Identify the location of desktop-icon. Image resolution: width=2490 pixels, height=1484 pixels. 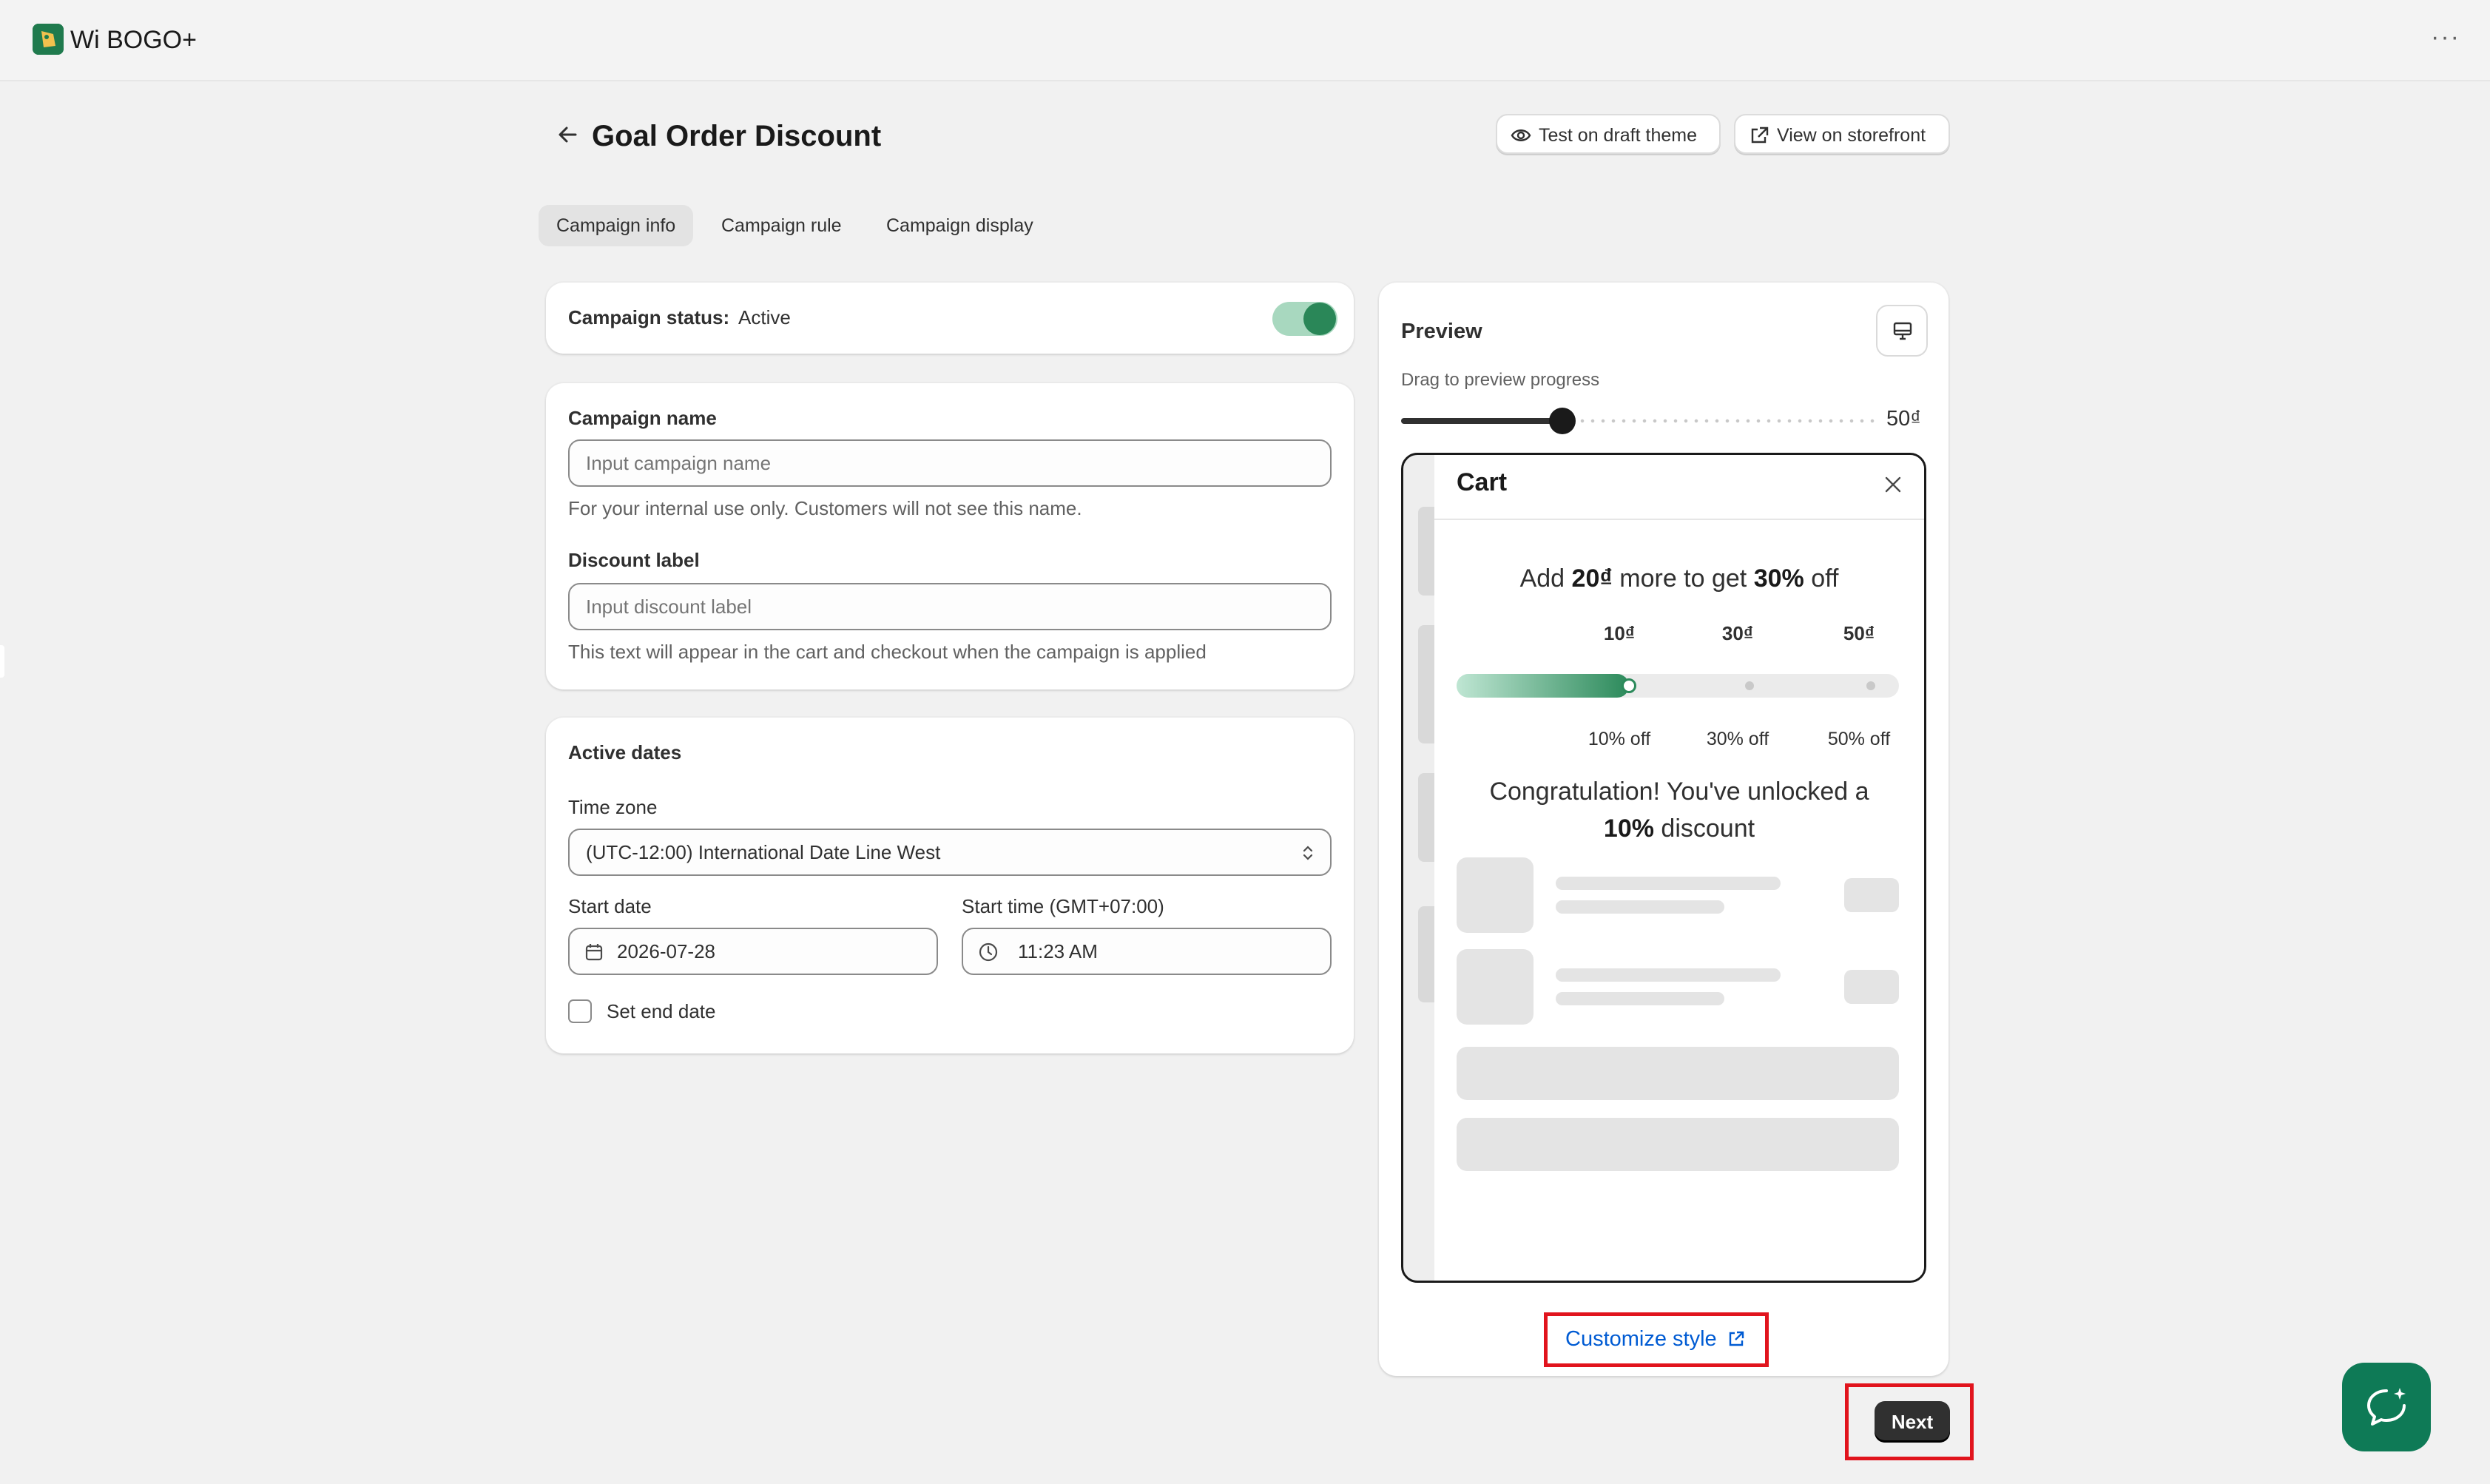
(1902, 331).